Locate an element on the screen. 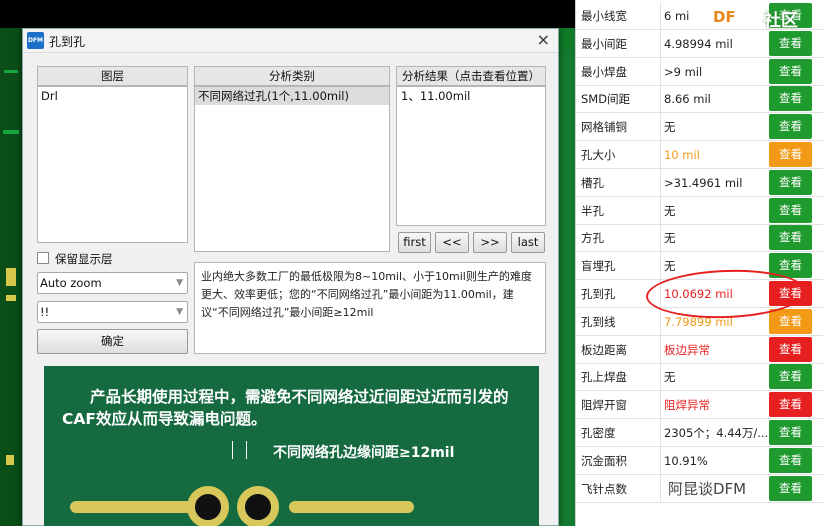 This screenshot has height=526, width=823. ok-button: 确定 is located at coordinates (112, 341).